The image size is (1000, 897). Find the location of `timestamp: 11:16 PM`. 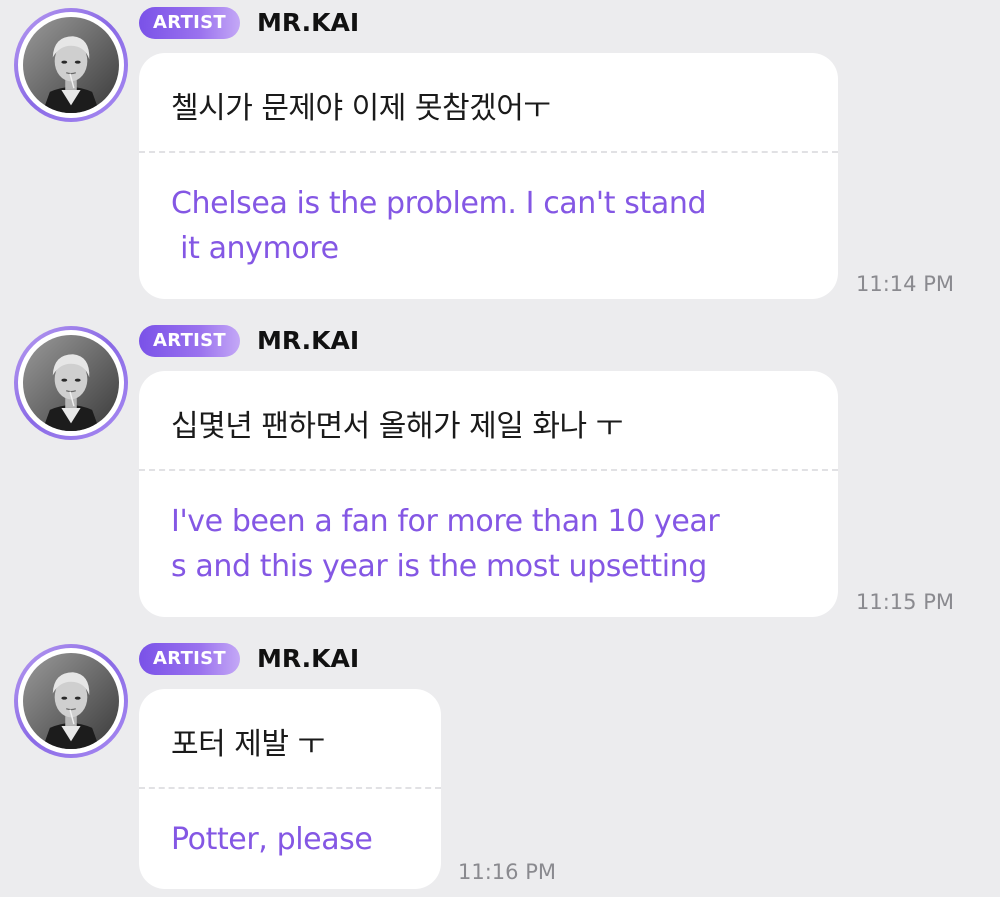

timestamp: 11:16 PM is located at coordinates (507, 872).